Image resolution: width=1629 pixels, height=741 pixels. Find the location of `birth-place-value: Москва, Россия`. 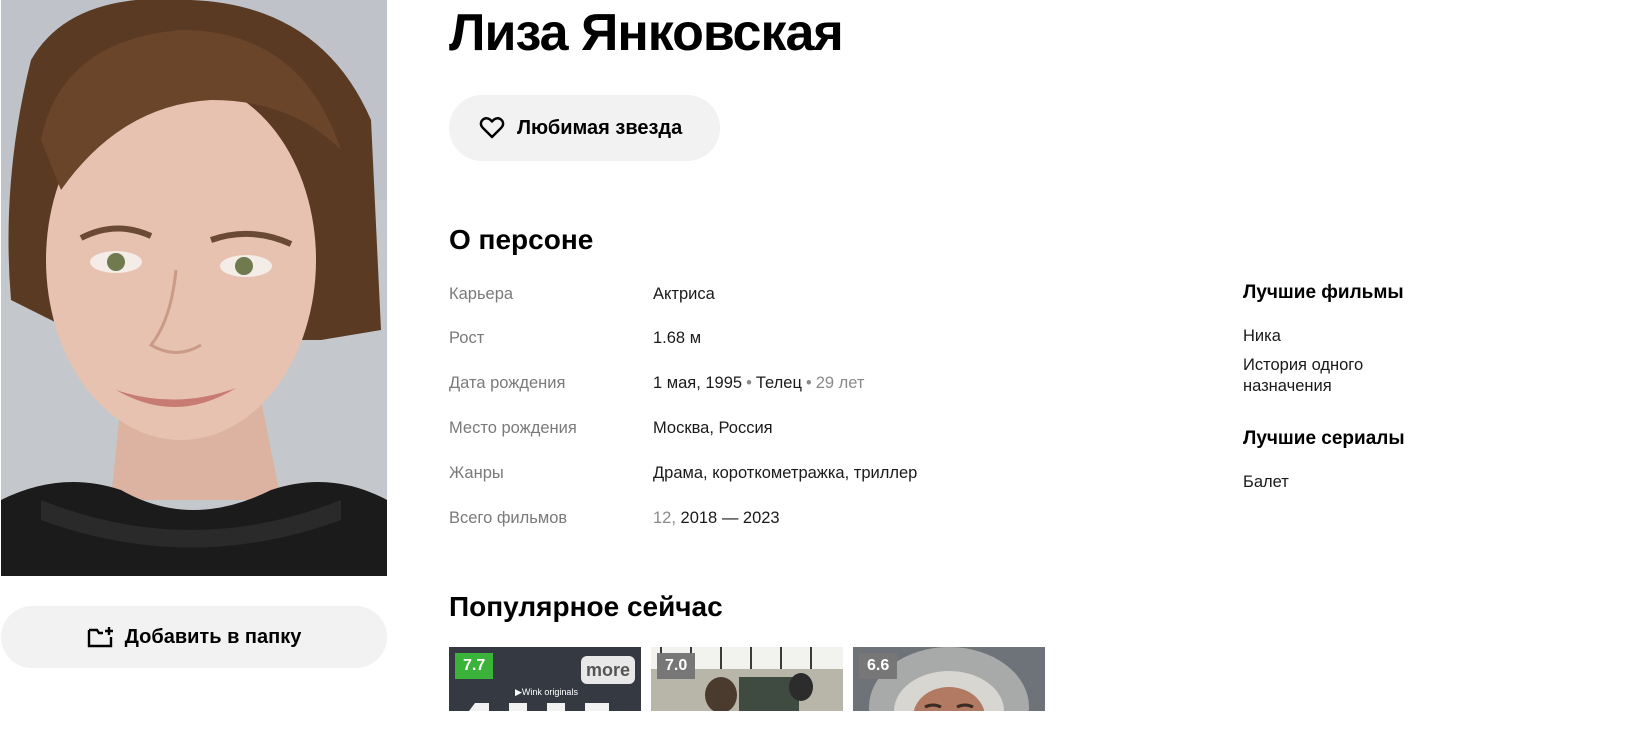

birth-place-value: Москва, Россия is located at coordinates (713, 428).